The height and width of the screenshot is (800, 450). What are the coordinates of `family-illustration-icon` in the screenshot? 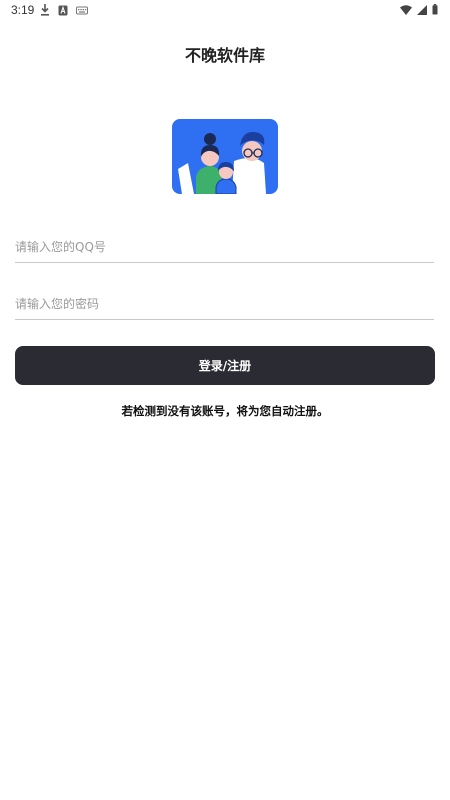 It's located at (225, 156).